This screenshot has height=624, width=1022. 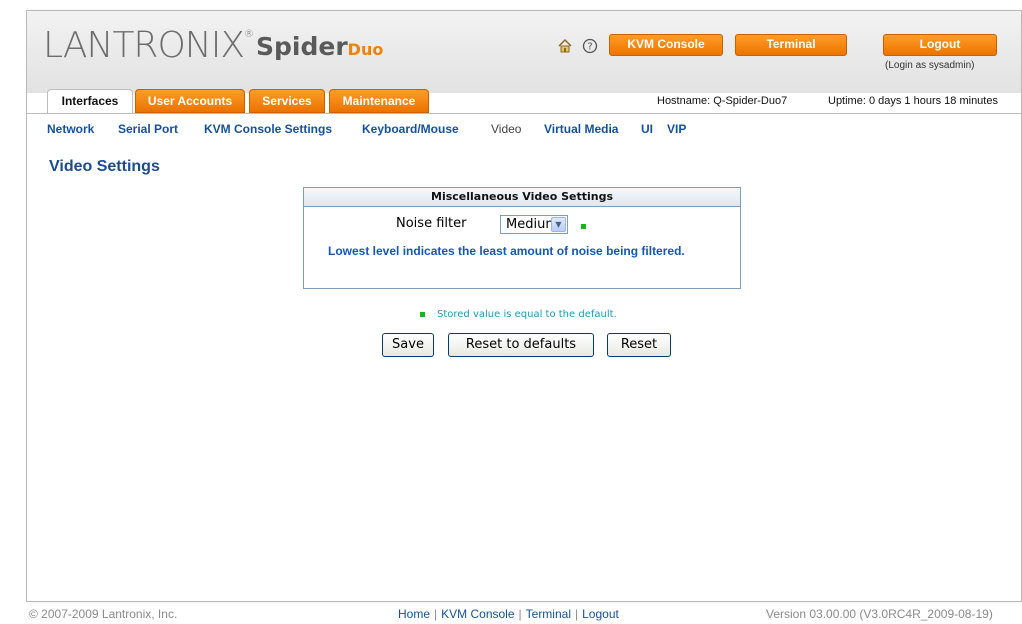 I want to click on noise-filter-label: Noise filter, so click(x=431, y=223).